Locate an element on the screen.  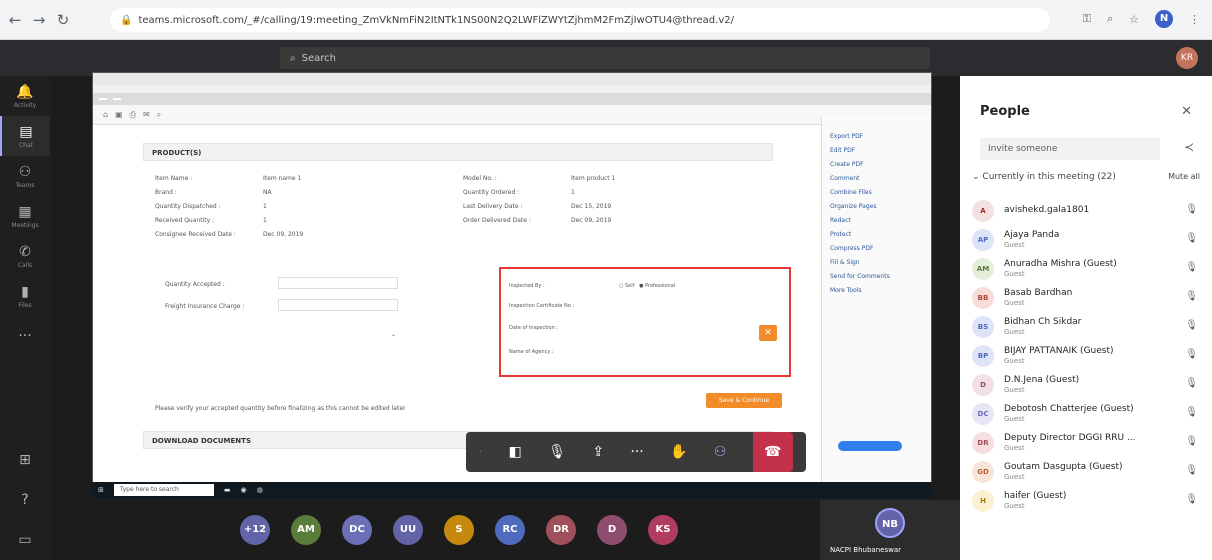
pdf-tool: Edit PDF is located at coordinates (880, 150).